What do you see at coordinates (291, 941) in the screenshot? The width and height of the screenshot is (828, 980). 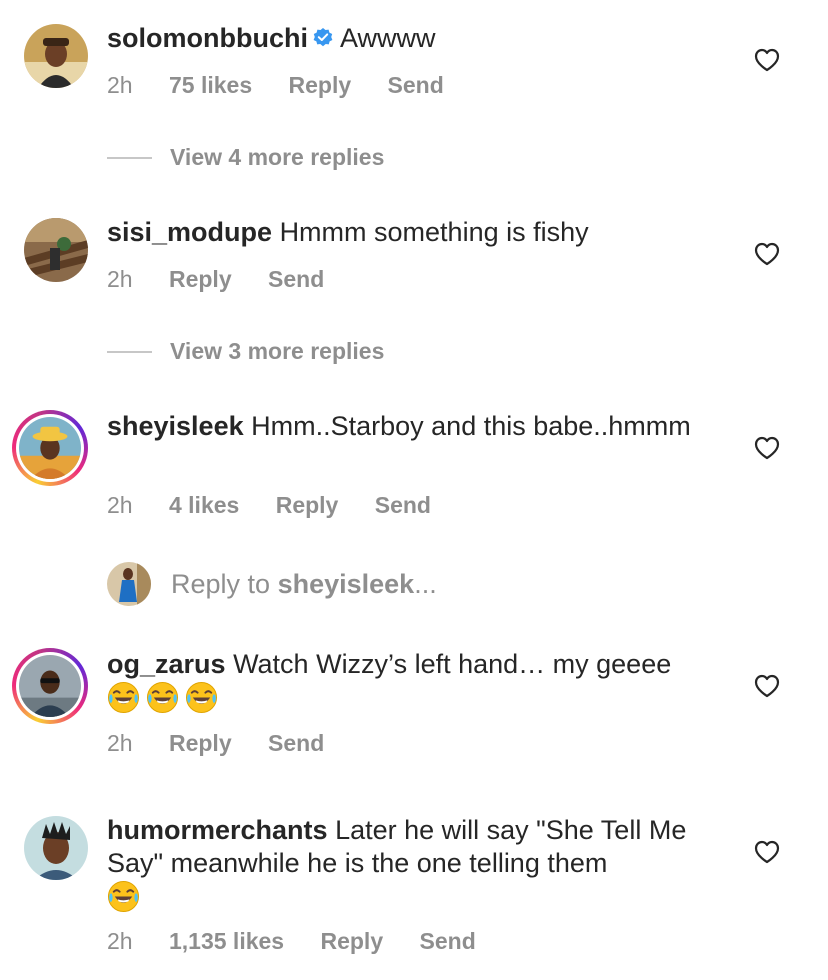 I see `comment-meta: 2h 1,135 likes Reply Send` at bounding box center [291, 941].